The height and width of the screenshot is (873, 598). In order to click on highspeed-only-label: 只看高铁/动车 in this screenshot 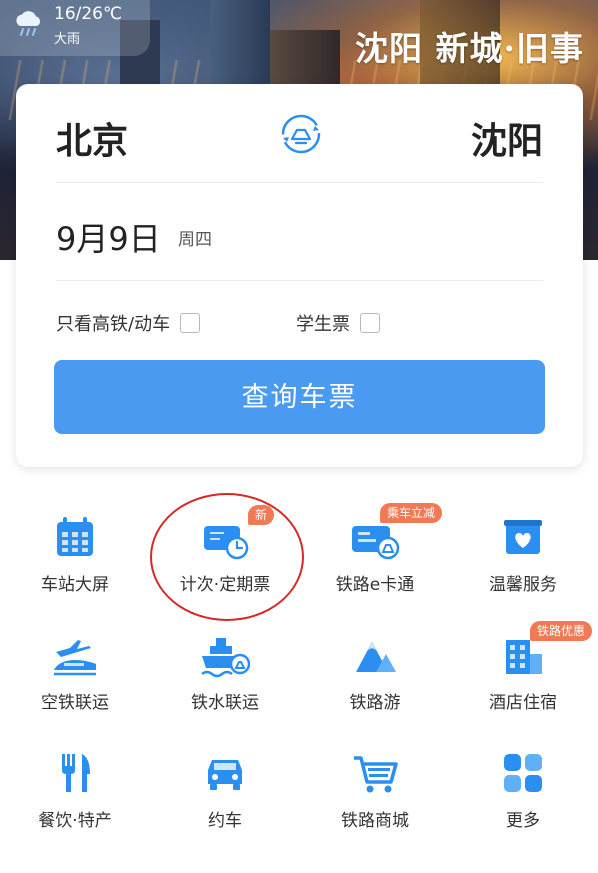, I will do `click(113, 324)`.